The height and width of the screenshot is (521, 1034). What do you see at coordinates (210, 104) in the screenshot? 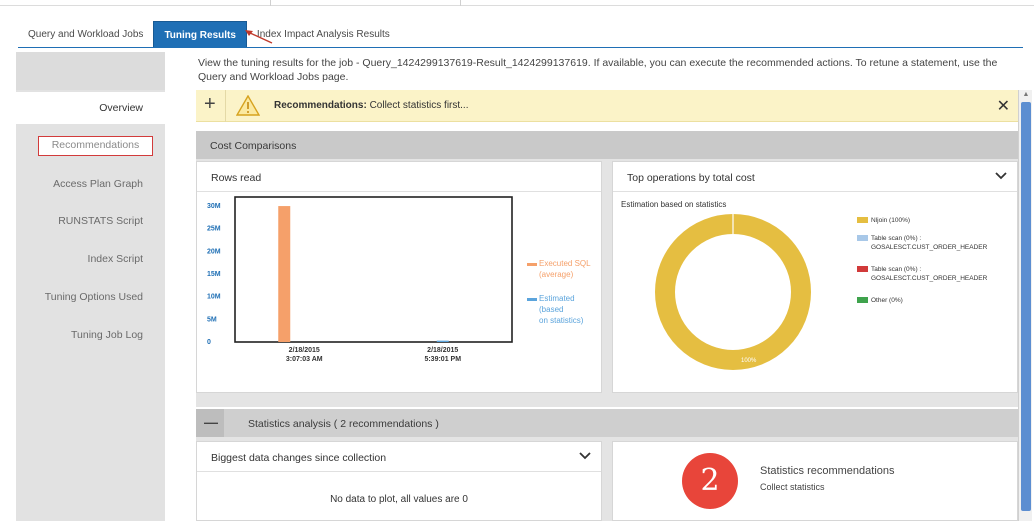
I see `expand-button: +` at bounding box center [210, 104].